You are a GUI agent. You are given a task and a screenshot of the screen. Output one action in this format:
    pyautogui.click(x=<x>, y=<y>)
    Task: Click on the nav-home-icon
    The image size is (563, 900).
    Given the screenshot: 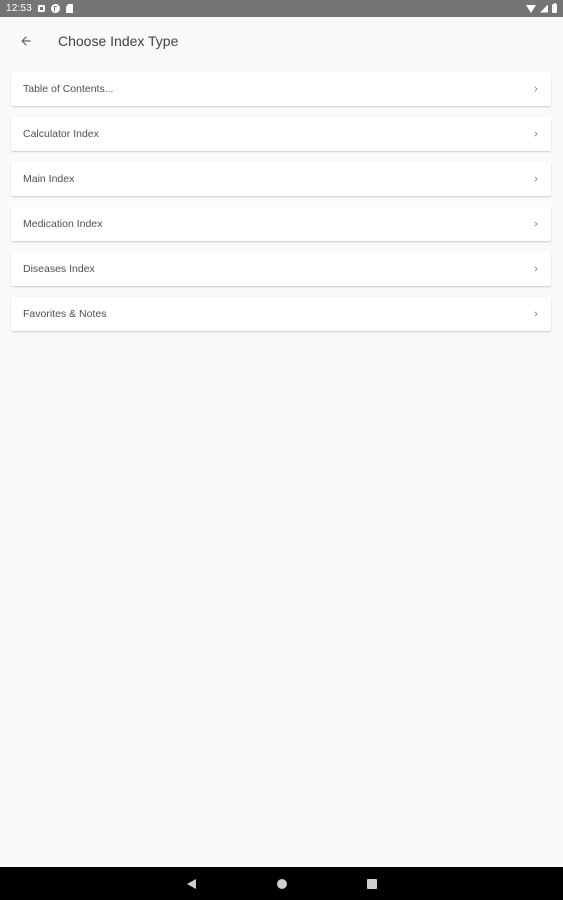 What is the action you would take?
    pyautogui.click(x=281, y=883)
    